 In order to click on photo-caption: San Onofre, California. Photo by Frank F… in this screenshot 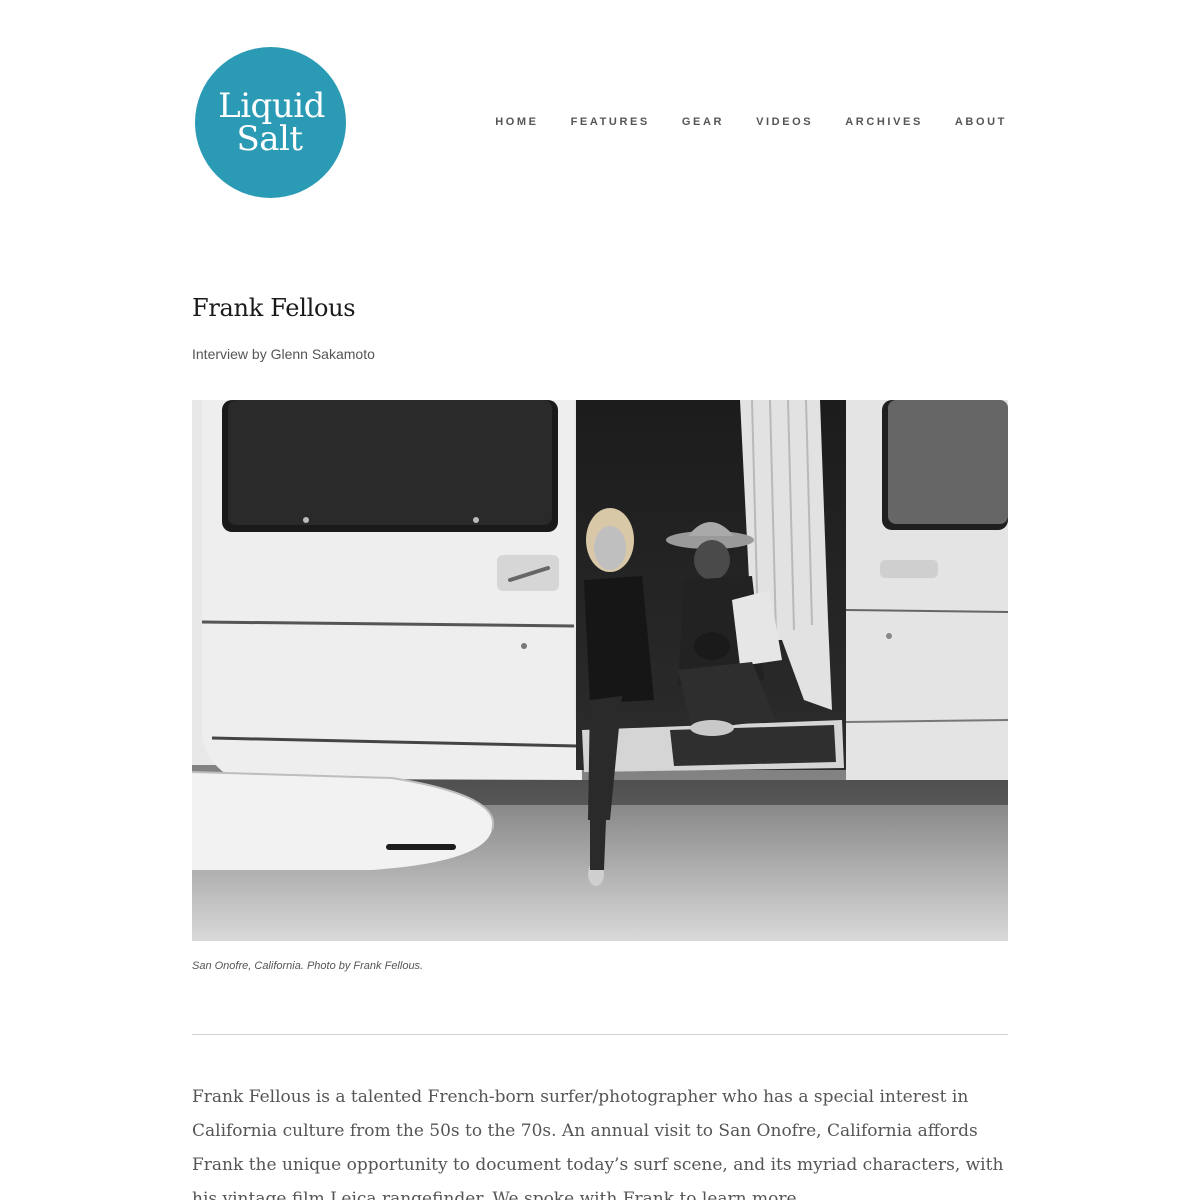, I will do `click(308, 966)`.